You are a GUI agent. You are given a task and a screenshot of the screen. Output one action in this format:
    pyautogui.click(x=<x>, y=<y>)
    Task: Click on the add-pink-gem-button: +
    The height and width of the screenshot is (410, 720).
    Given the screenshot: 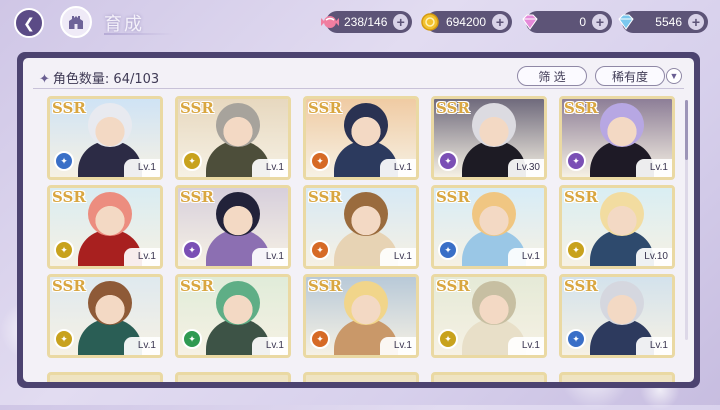 What is the action you would take?
    pyautogui.click(x=600, y=22)
    